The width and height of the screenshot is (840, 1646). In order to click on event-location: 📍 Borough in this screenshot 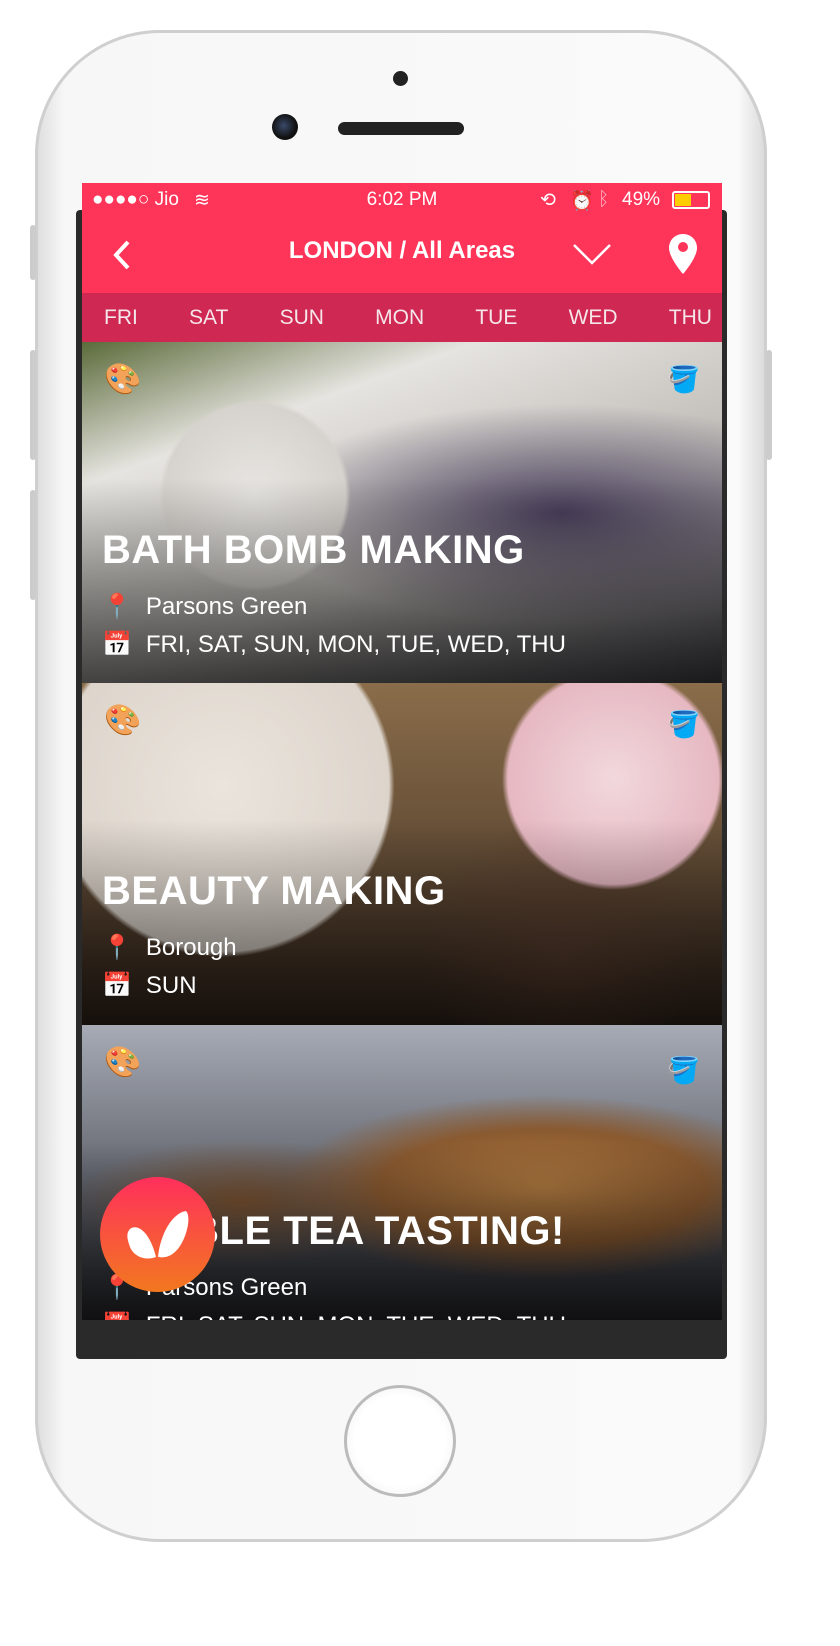, I will do `click(169, 947)`.